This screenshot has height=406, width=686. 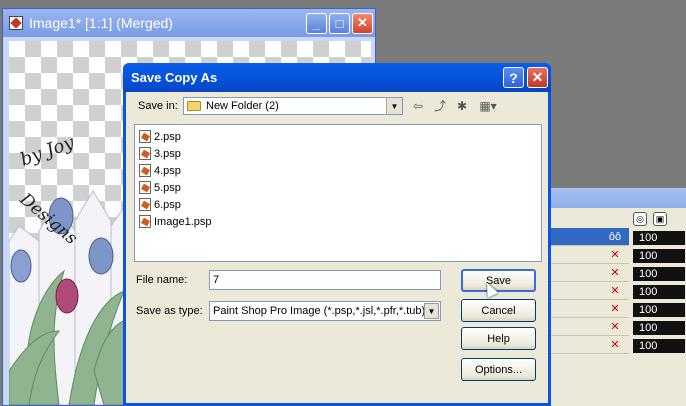 What do you see at coordinates (162, 280) in the screenshot?
I see `file-name-label: File name:` at bounding box center [162, 280].